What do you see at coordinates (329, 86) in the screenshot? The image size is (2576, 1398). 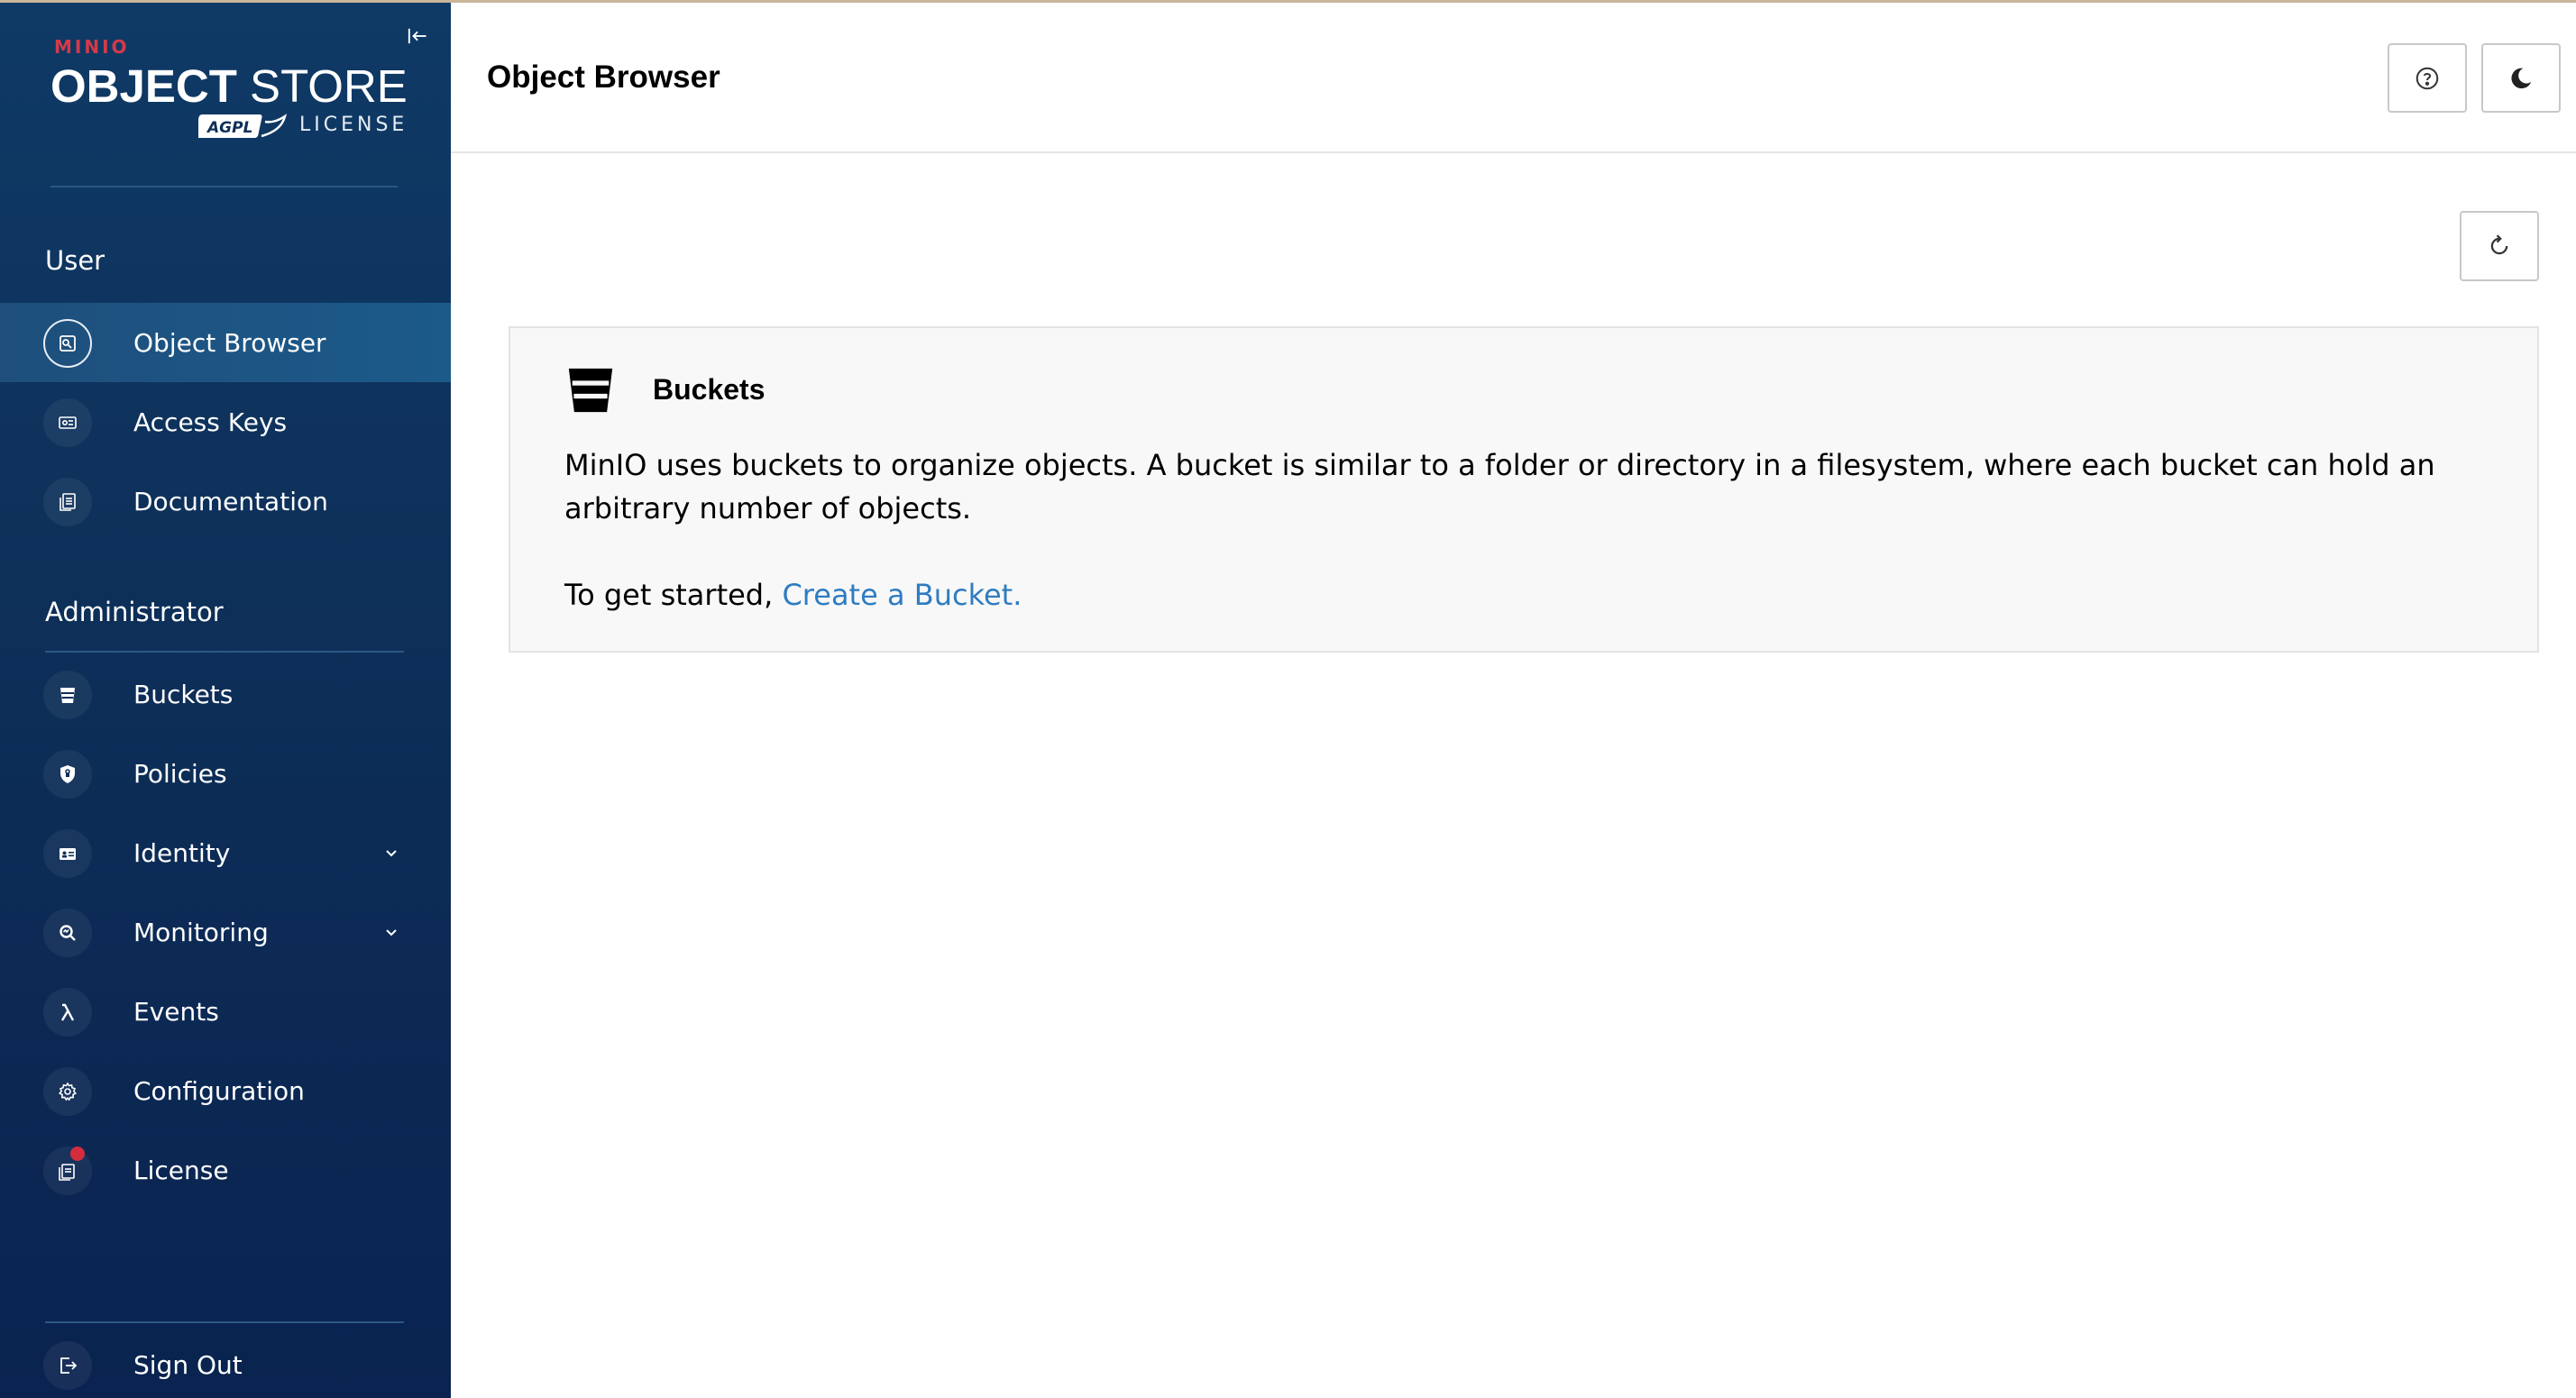 I see `logo-title-light: STORE` at bounding box center [329, 86].